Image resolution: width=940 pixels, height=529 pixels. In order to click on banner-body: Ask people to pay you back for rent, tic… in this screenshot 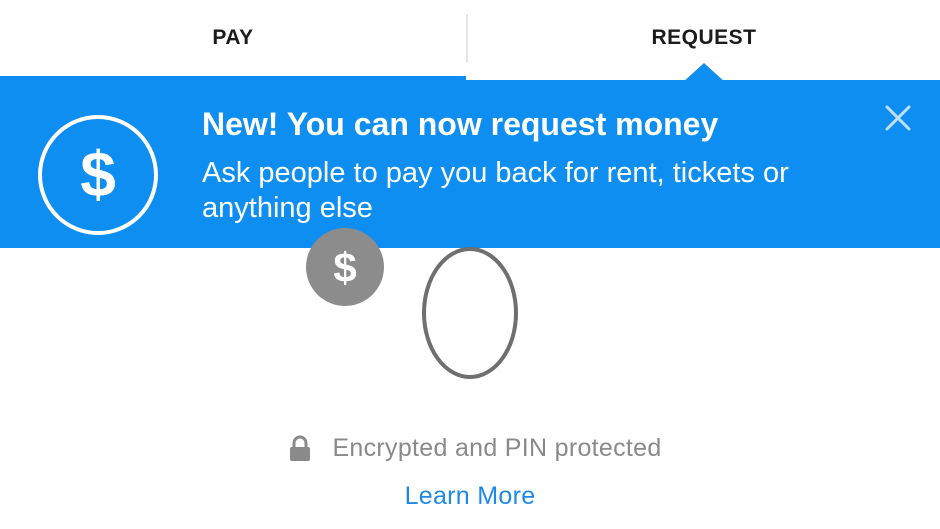, I will do `click(495, 190)`.